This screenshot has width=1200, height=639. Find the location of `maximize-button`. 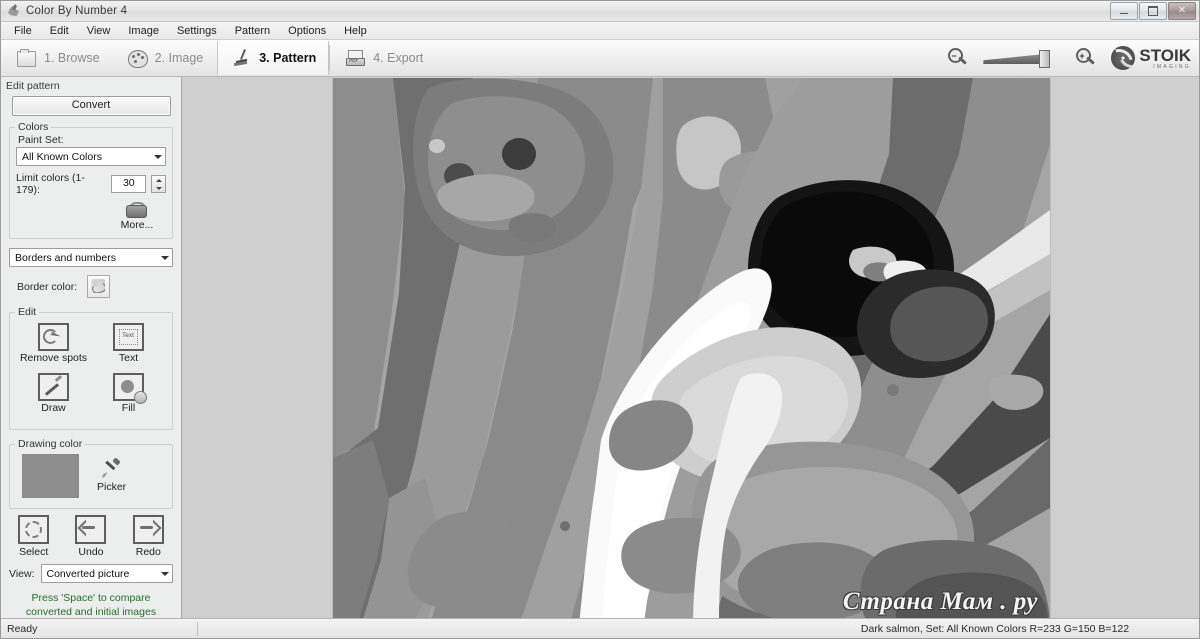

maximize-button is located at coordinates (1153, 11).